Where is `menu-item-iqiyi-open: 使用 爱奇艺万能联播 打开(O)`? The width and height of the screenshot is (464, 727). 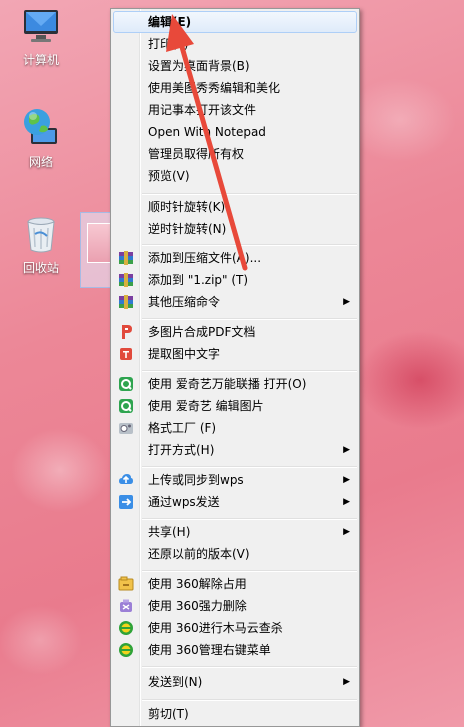 menu-item-iqiyi-open: 使用 爱奇艺万能联播 打开(O) is located at coordinates (235, 384).